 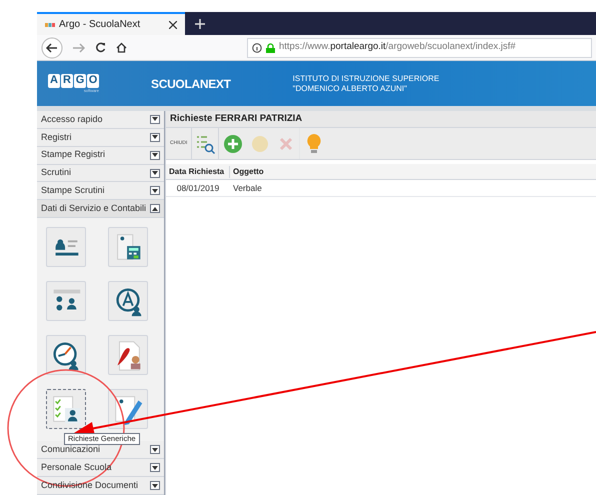 What do you see at coordinates (56, 137) in the screenshot?
I see `section-label: Registri` at bounding box center [56, 137].